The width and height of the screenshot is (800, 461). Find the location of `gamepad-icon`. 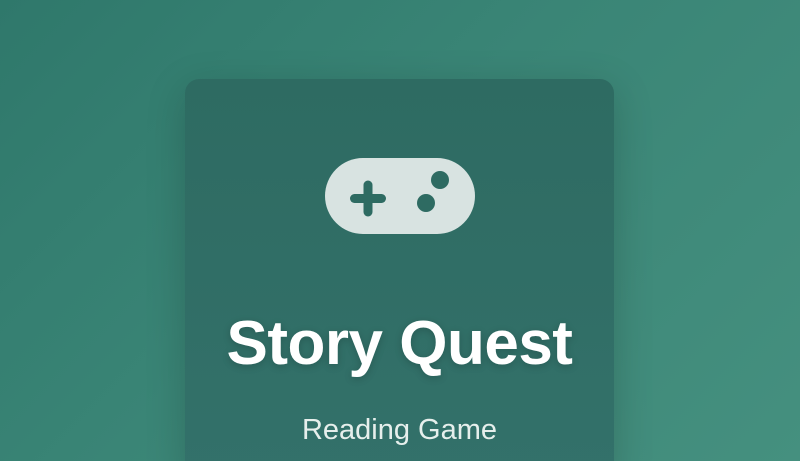

gamepad-icon is located at coordinates (400, 196).